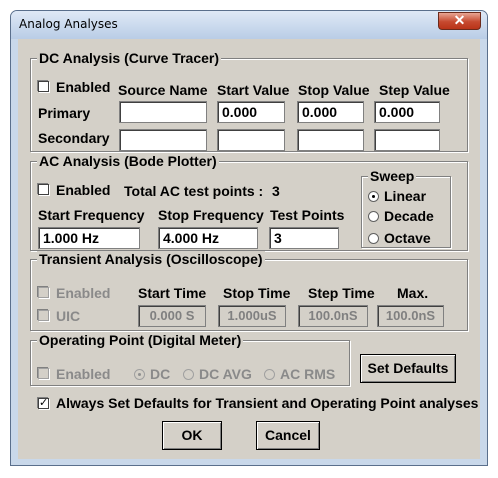 This screenshot has width=498, height=478. What do you see at coordinates (405, 196) in the screenshot?
I see `sweep-linear-label: Linear` at bounding box center [405, 196].